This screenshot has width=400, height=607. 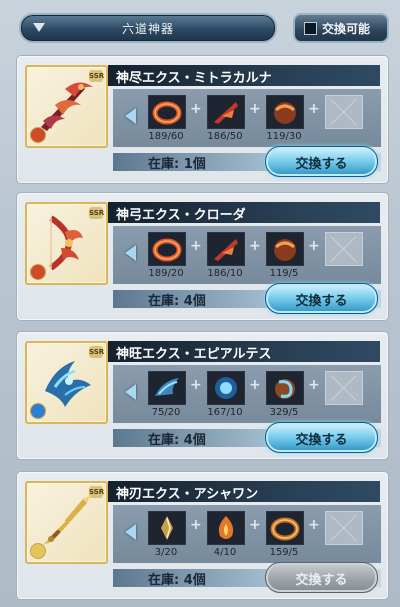 I want to click on item-title-bar: 神尽エクス・ミトラカルナ, so click(x=244, y=75).